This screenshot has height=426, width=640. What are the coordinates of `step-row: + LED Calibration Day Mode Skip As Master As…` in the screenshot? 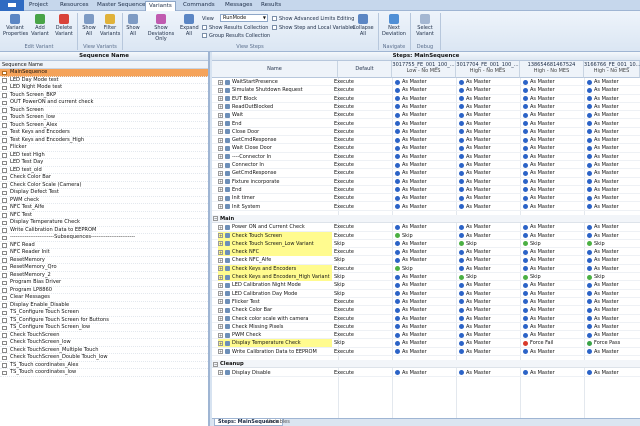 It's located at (426, 294).